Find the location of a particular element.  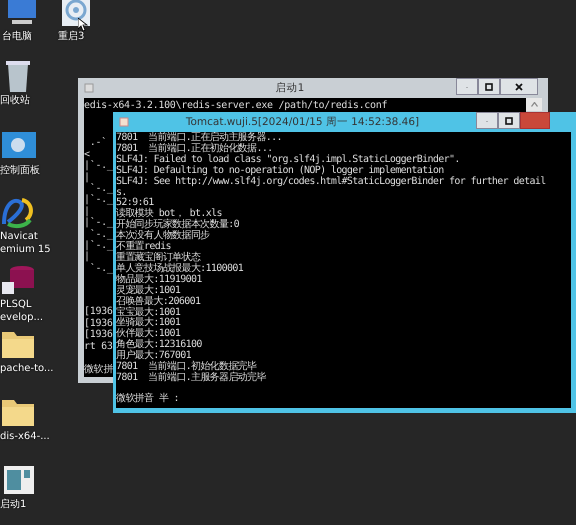

scroll-up-icon is located at coordinates (534, 104).